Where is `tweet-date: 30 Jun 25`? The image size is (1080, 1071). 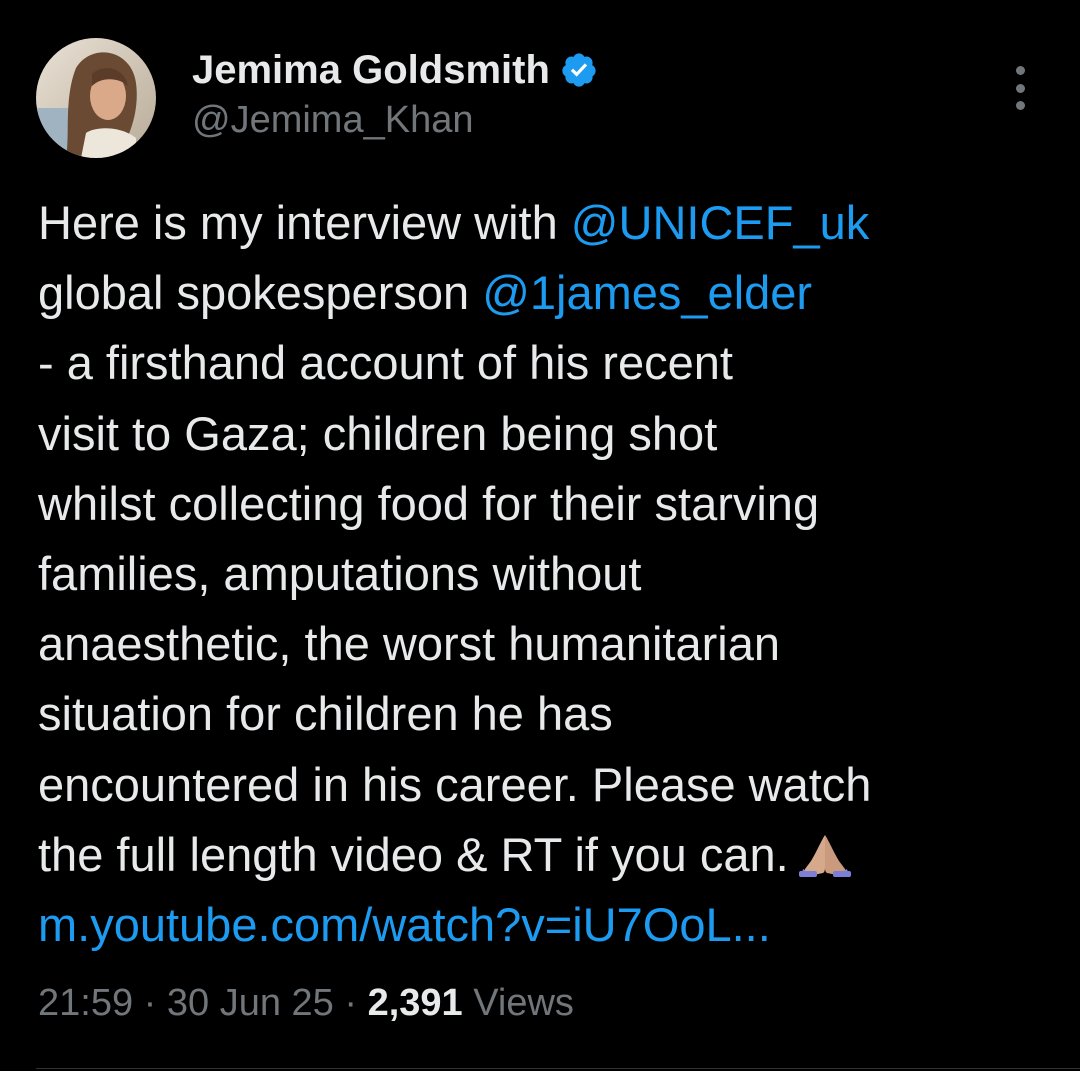
tweet-date: 30 Jun 25 is located at coordinates (250, 1003).